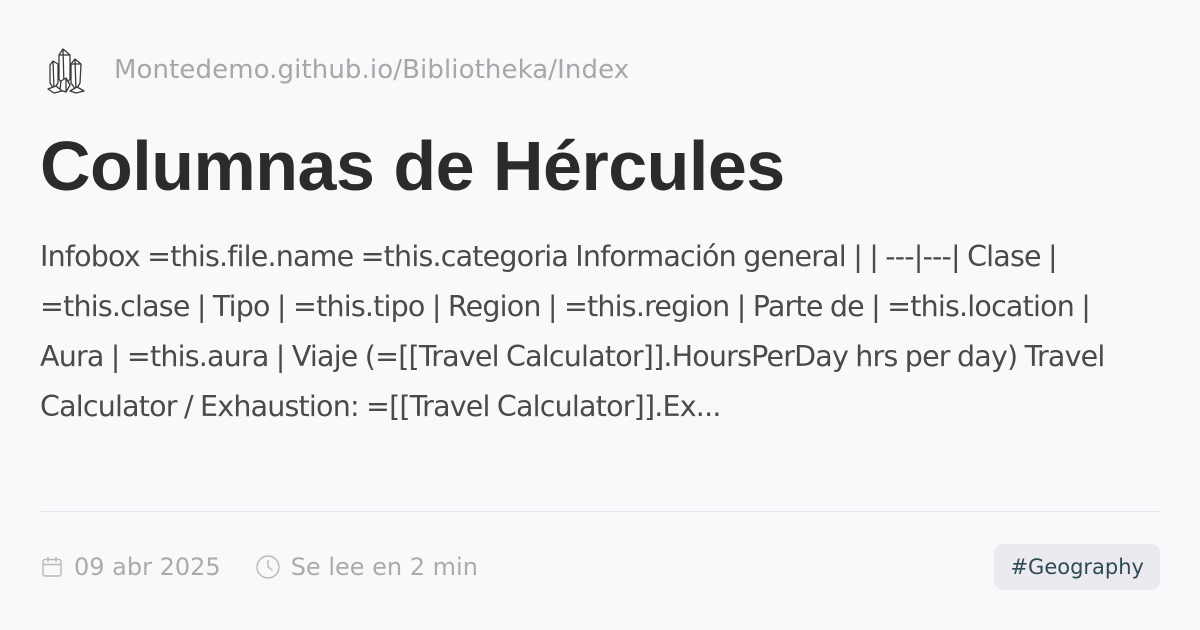  I want to click on reading-time: Se lee en 2 min, so click(366, 567).